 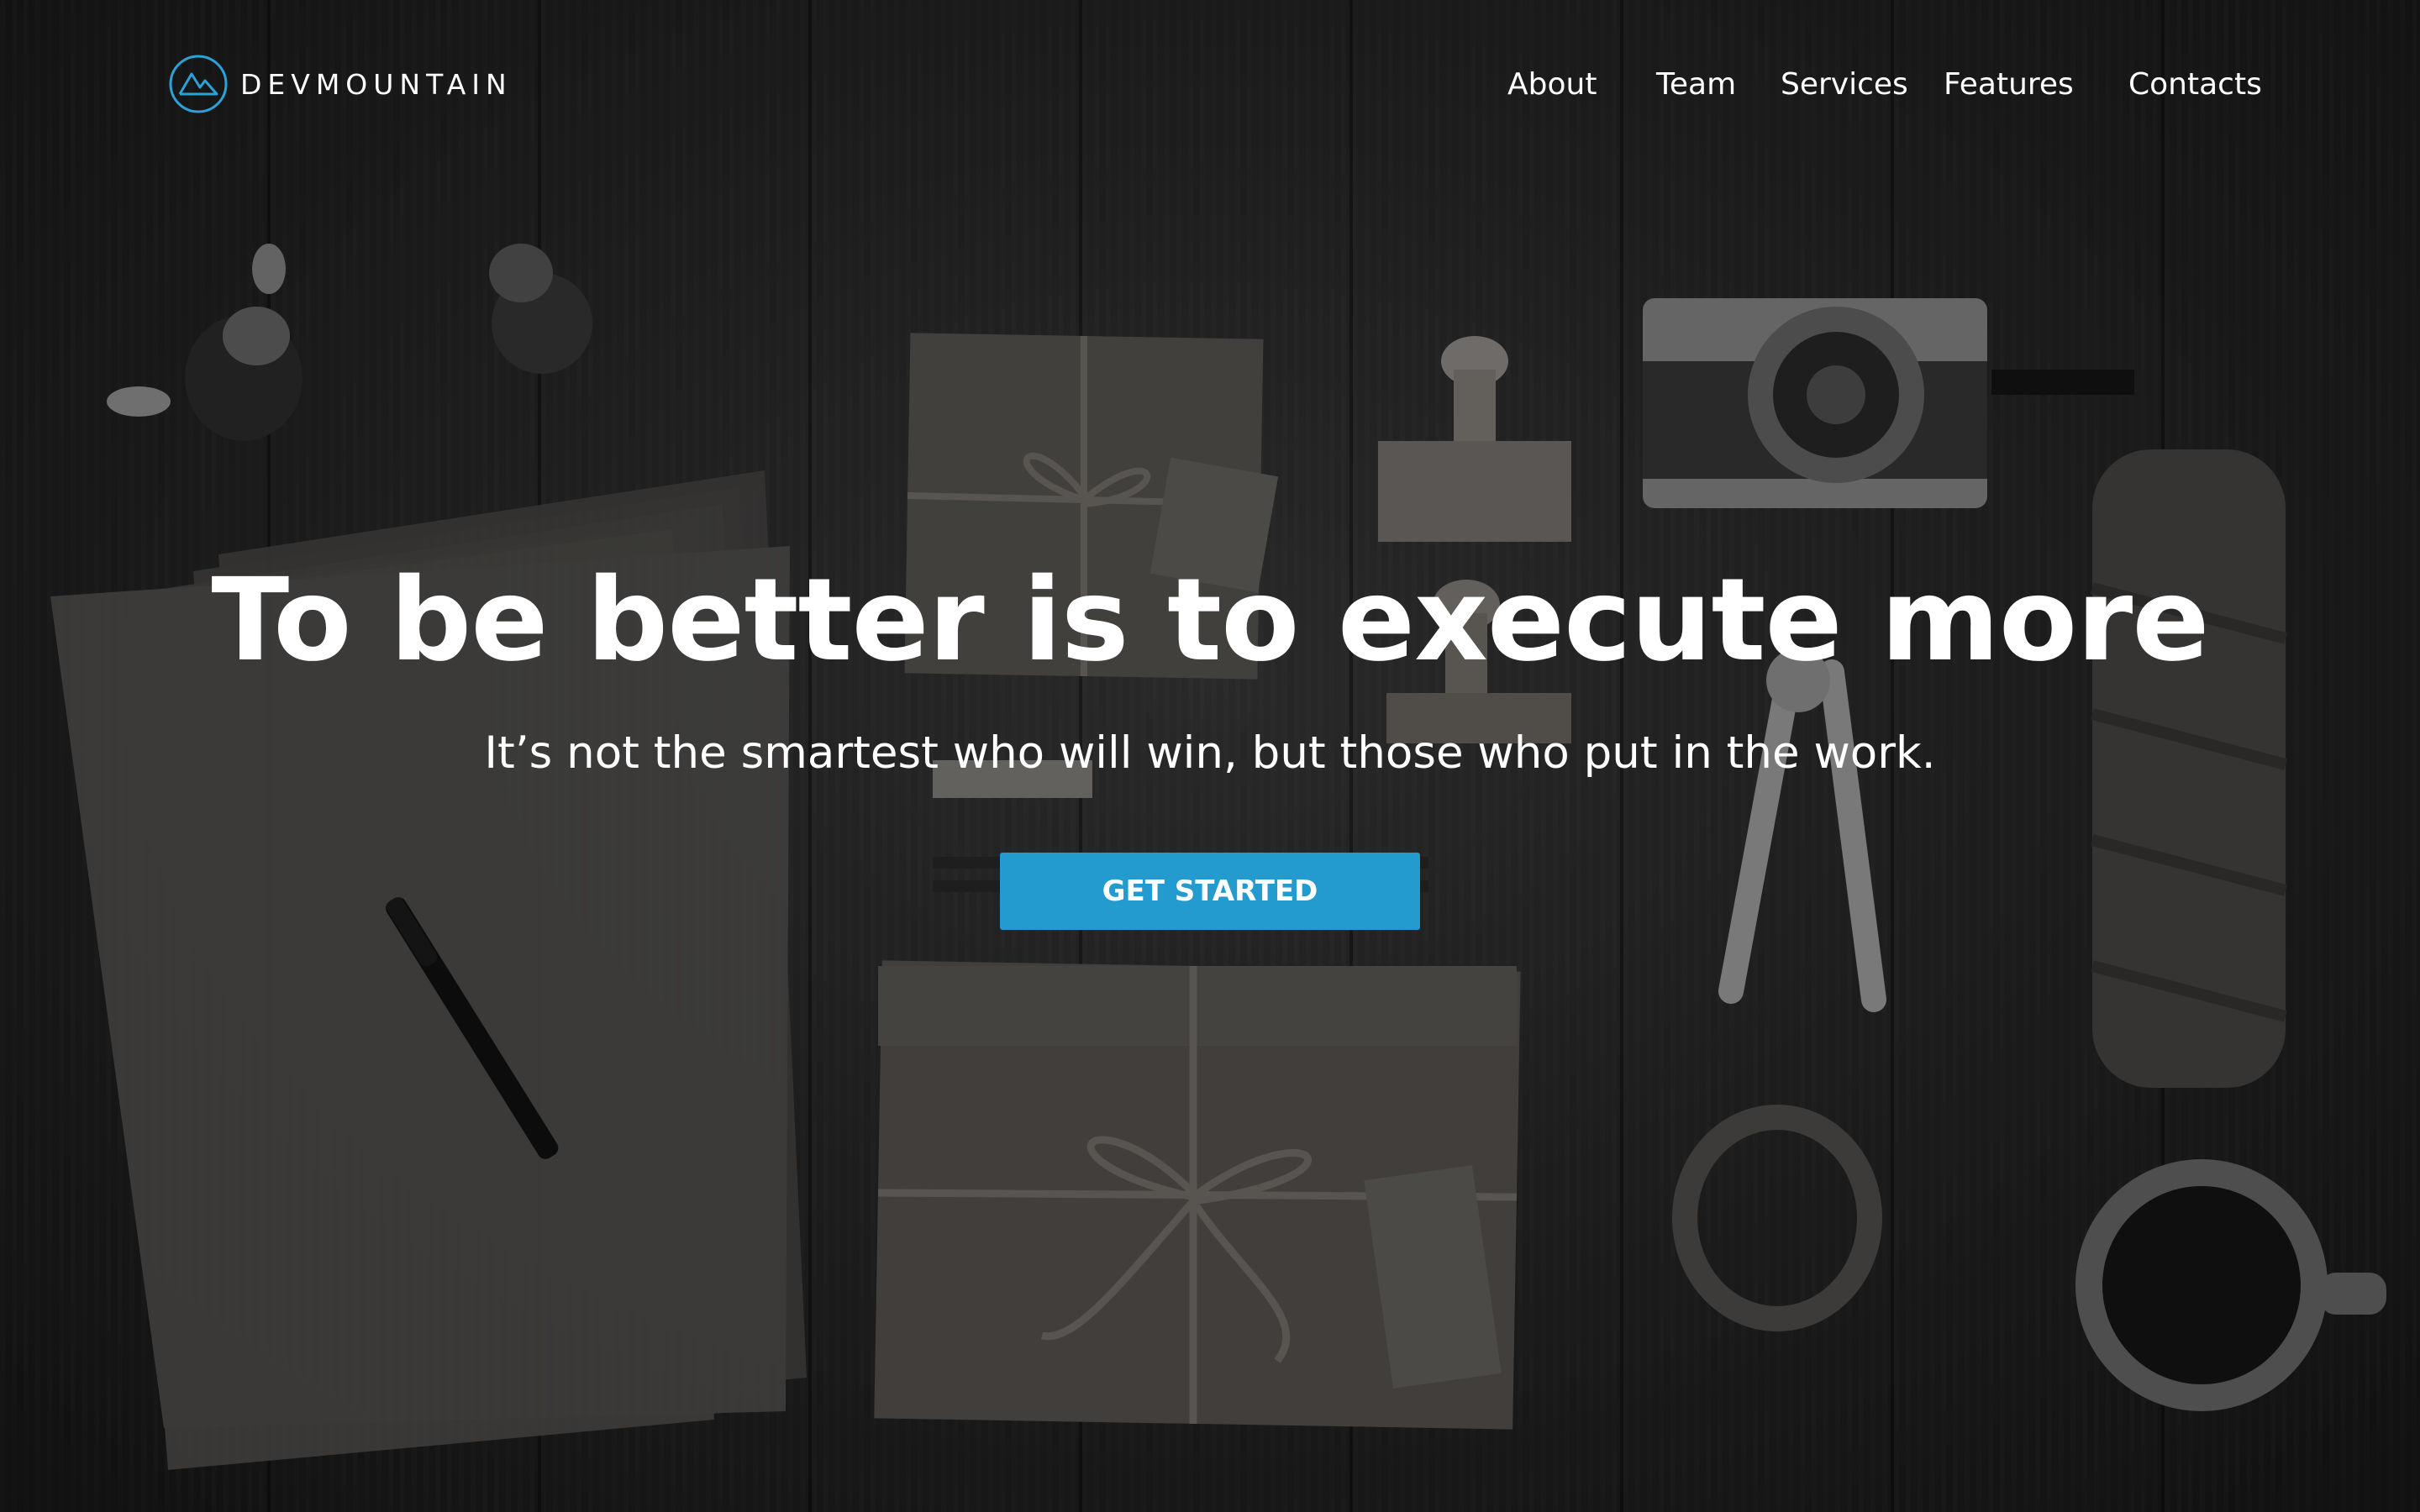 What do you see at coordinates (2195, 84) in the screenshot?
I see `nav-contacts: Contacts` at bounding box center [2195, 84].